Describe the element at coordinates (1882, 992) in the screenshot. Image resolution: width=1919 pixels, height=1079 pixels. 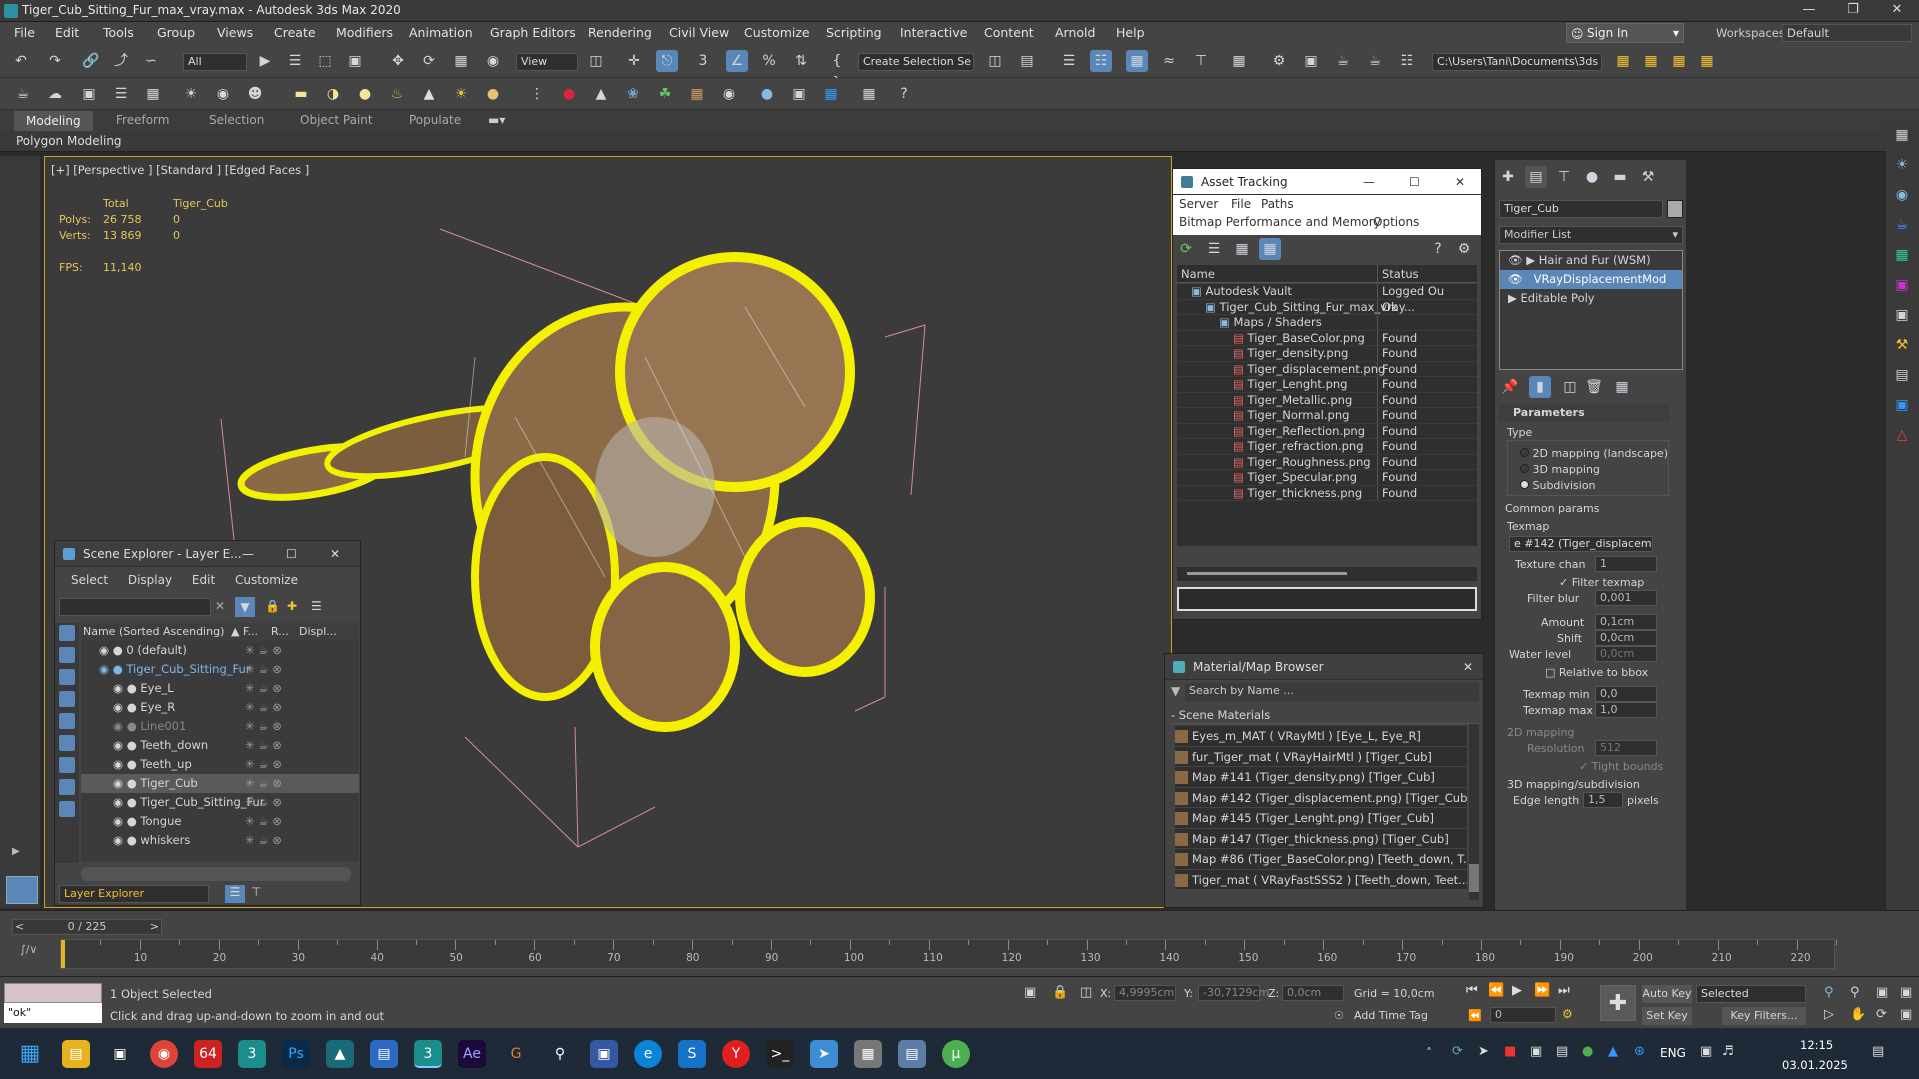
I see `zoom-extents-icon: ▣` at that location.